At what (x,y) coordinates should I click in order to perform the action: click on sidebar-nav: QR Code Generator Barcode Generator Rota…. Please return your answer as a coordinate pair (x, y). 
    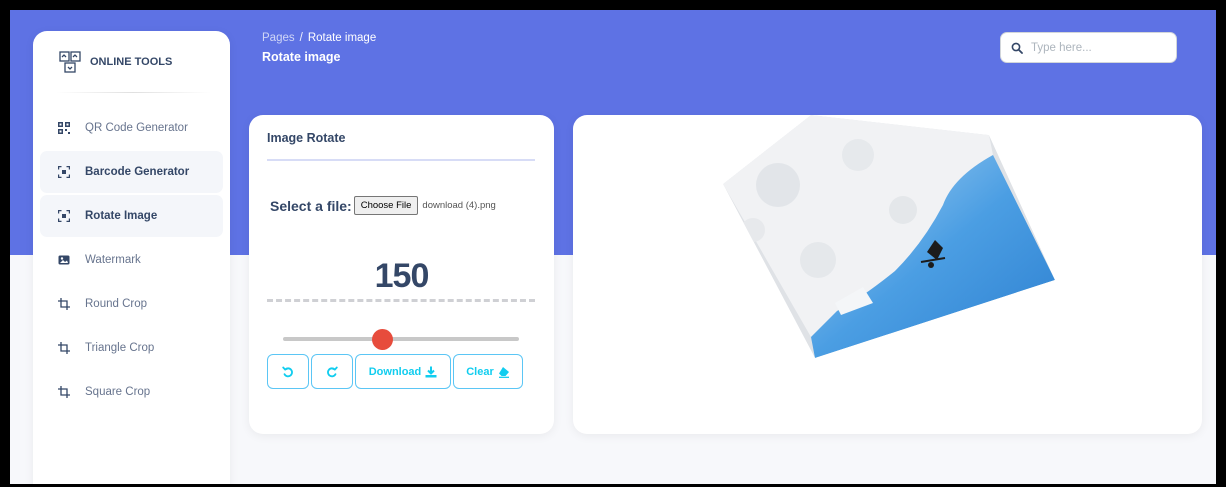
    Looking at the image, I should click on (131, 261).